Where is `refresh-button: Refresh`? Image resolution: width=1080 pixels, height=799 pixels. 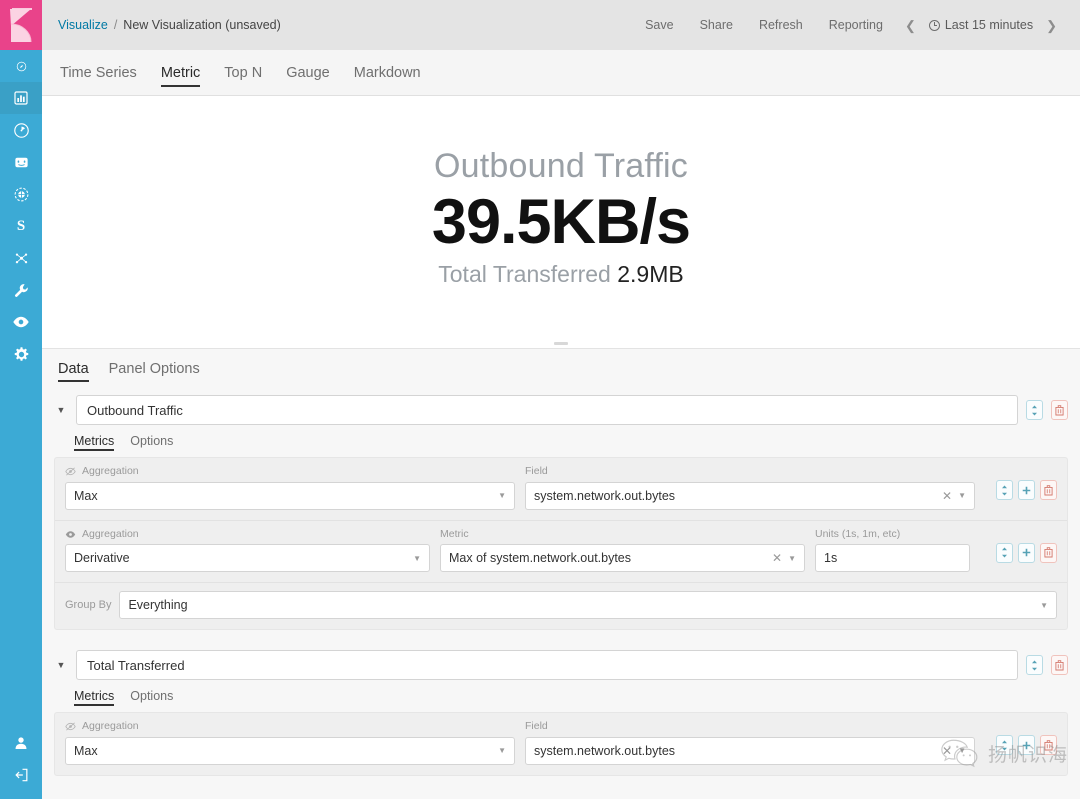
refresh-button: Refresh is located at coordinates (781, 25).